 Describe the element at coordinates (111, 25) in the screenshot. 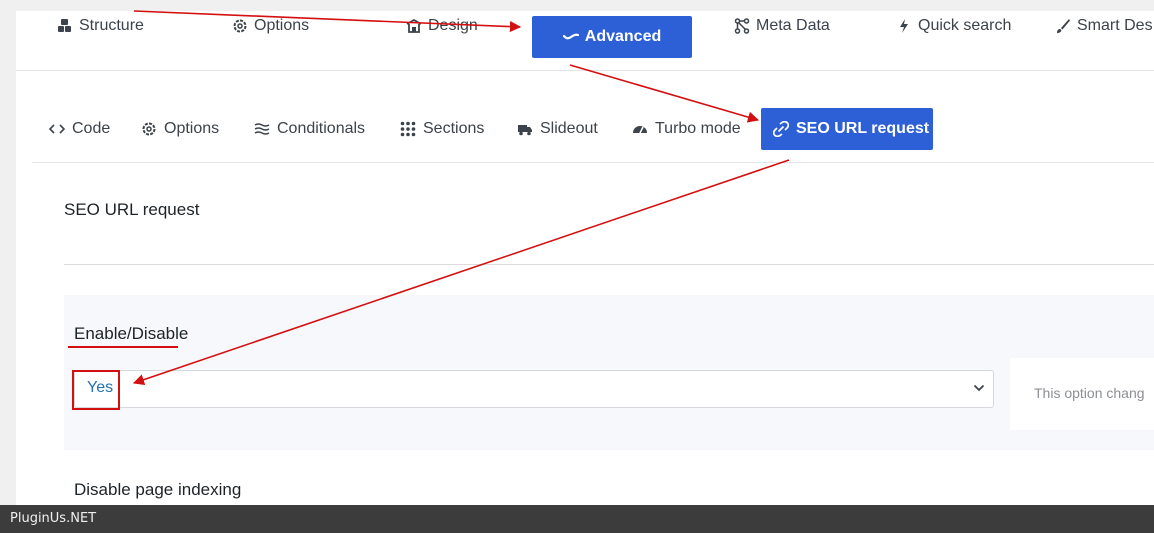

I see `tab-label: Structure` at that location.